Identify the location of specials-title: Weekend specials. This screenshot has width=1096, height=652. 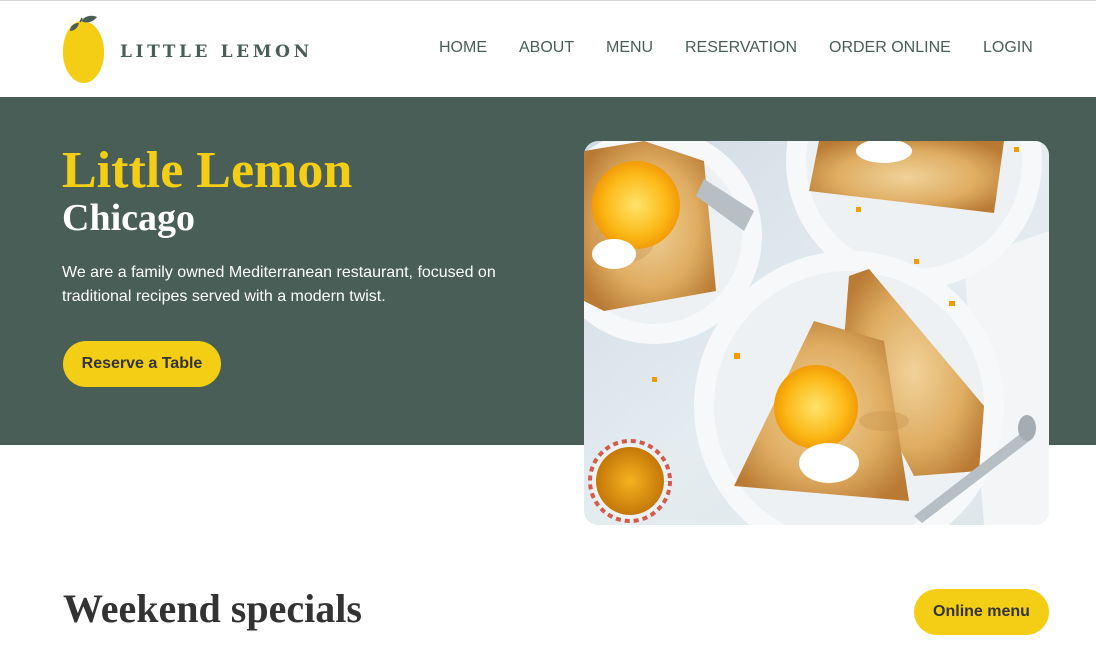
(212, 608).